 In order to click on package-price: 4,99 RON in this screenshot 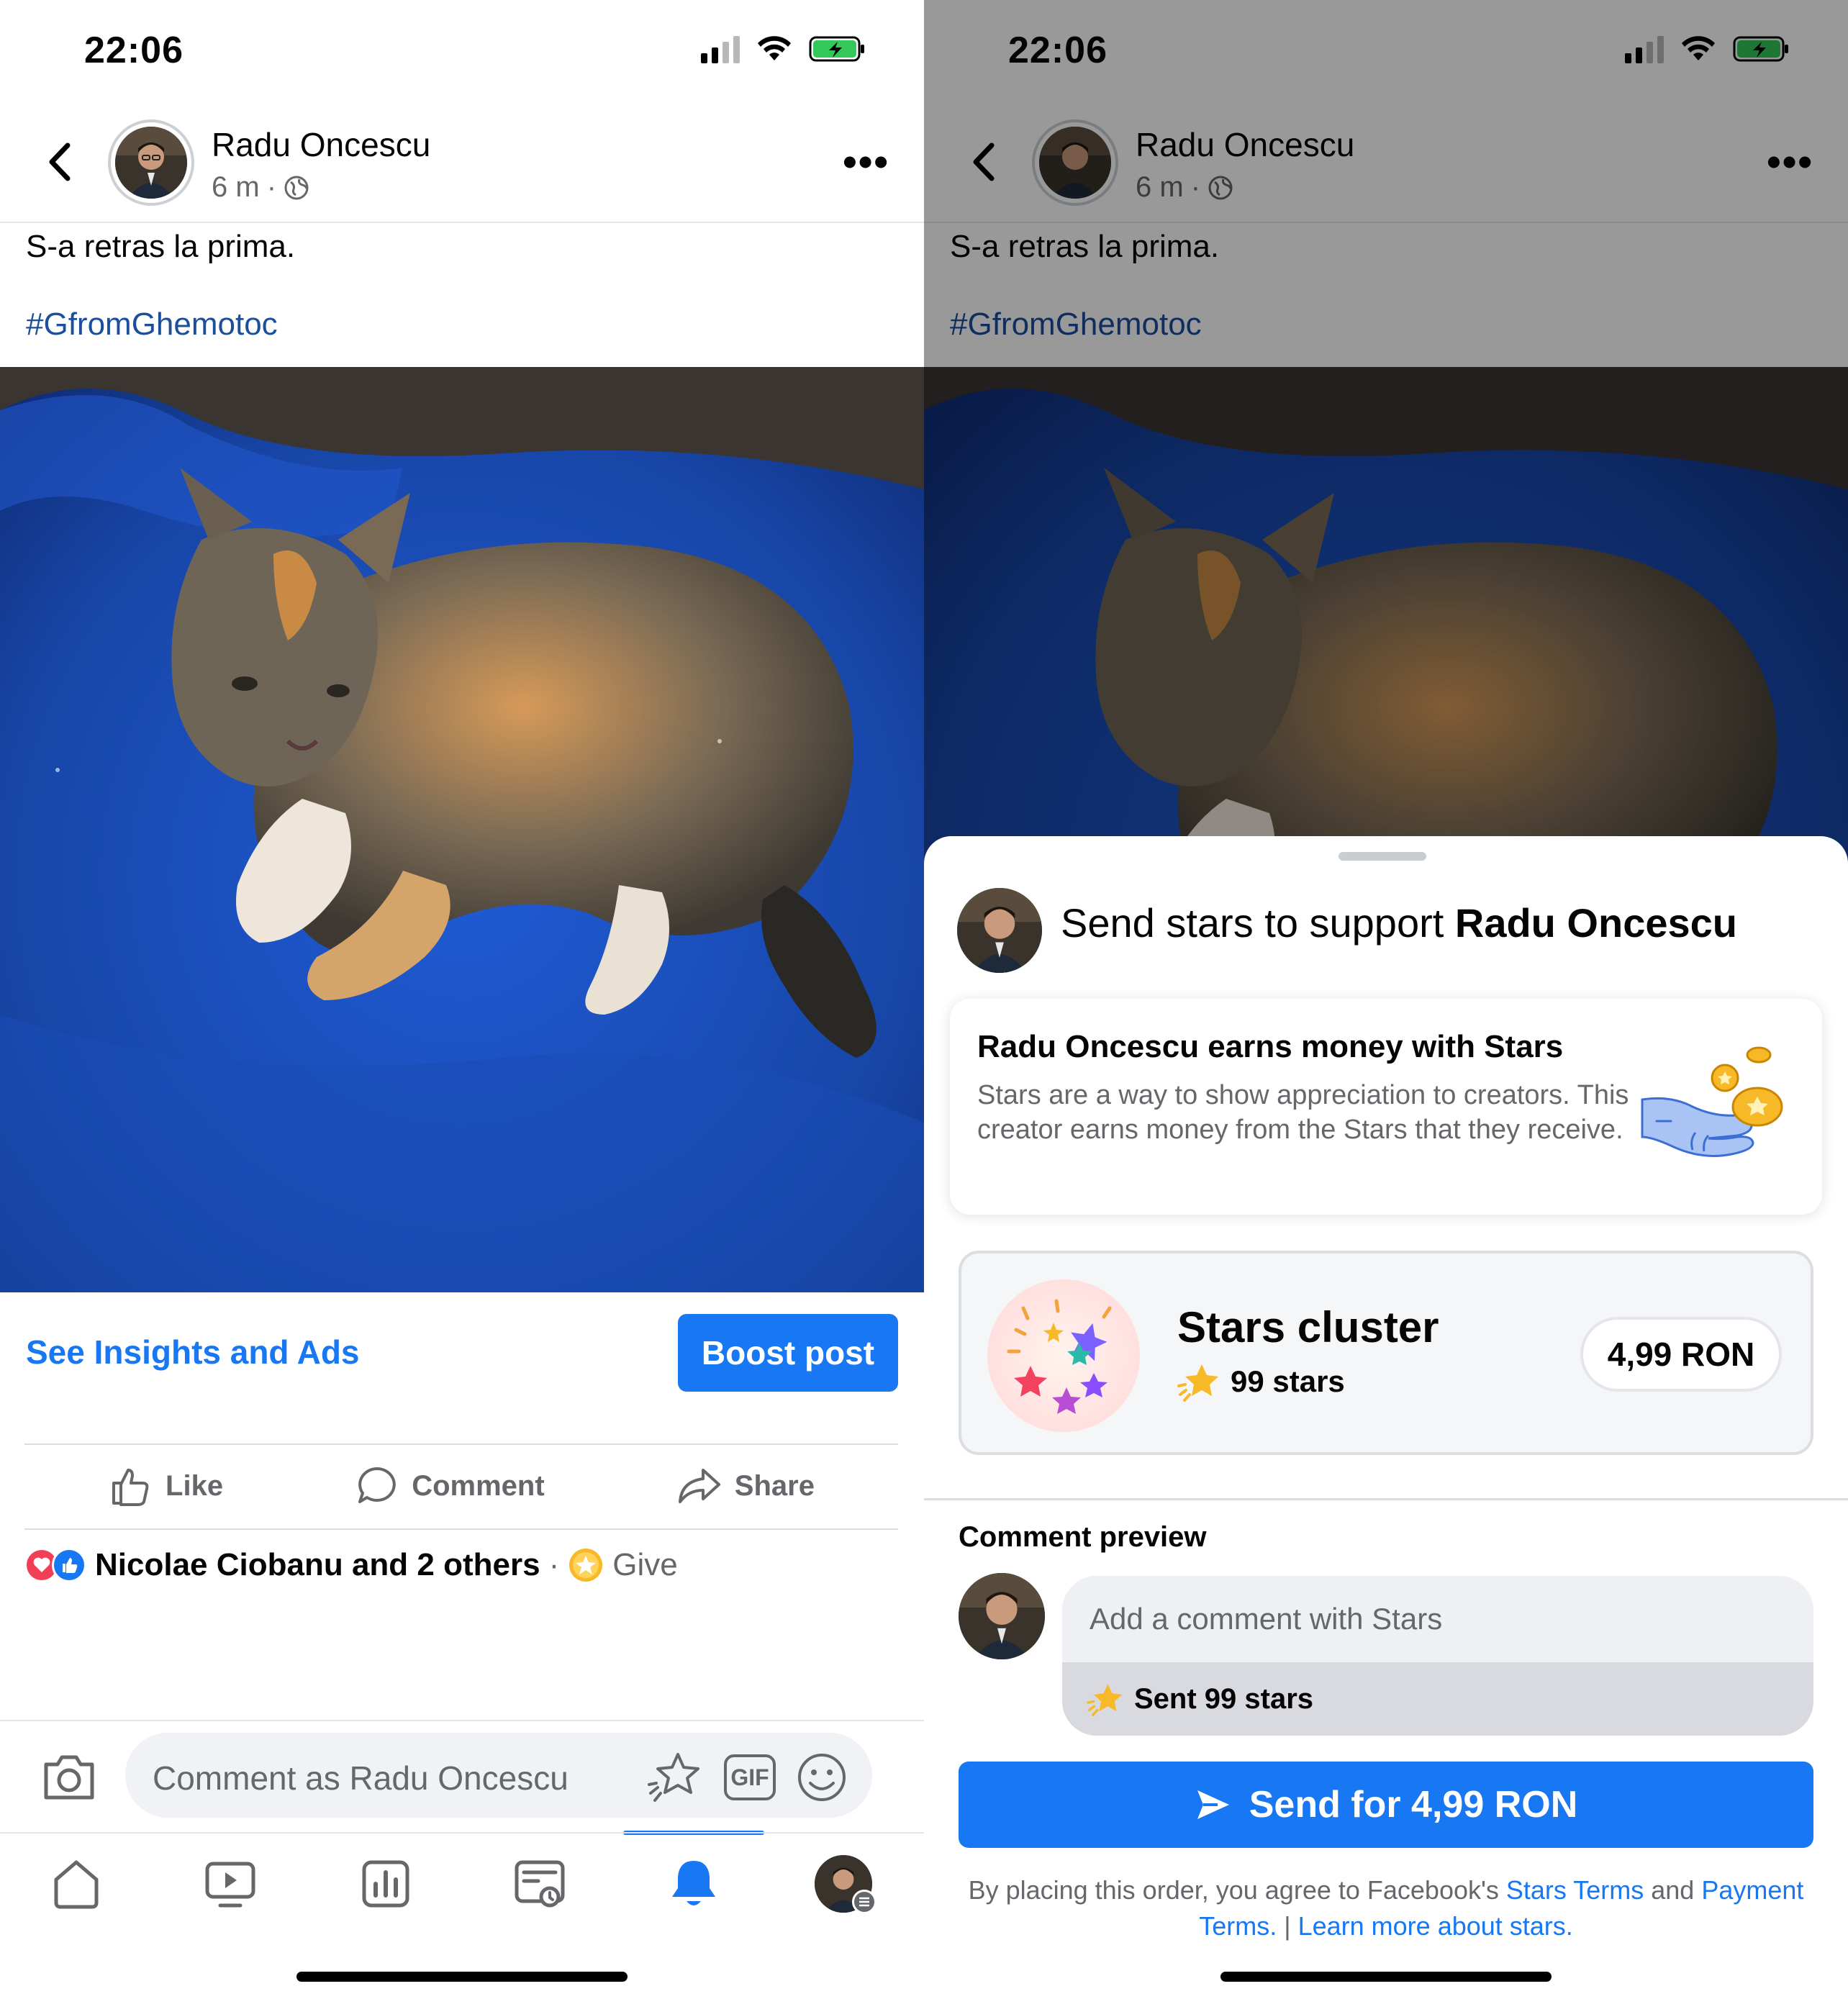, I will do `click(1681, 1354)`.